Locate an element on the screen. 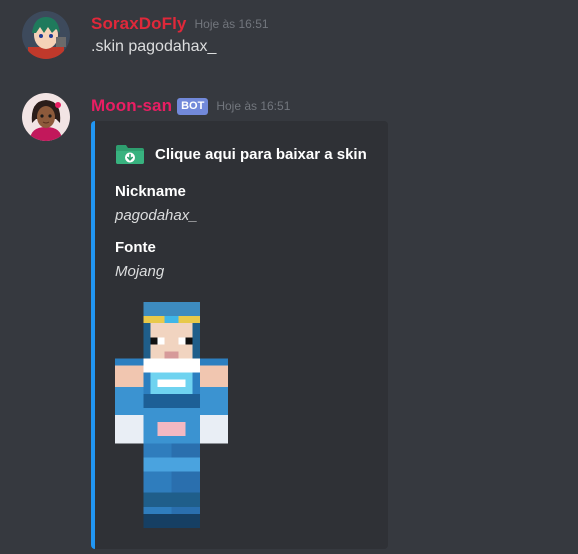 The width and height of the screenshot is (578, 554). username: Moon-san is located at coordinates (131, 106).